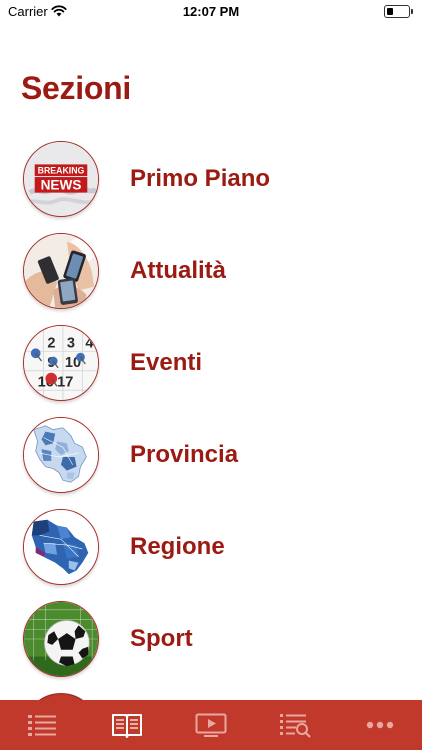 This screenshot has width=422, height=750. I want to click on calendar-number: 3, so click(71, 343).